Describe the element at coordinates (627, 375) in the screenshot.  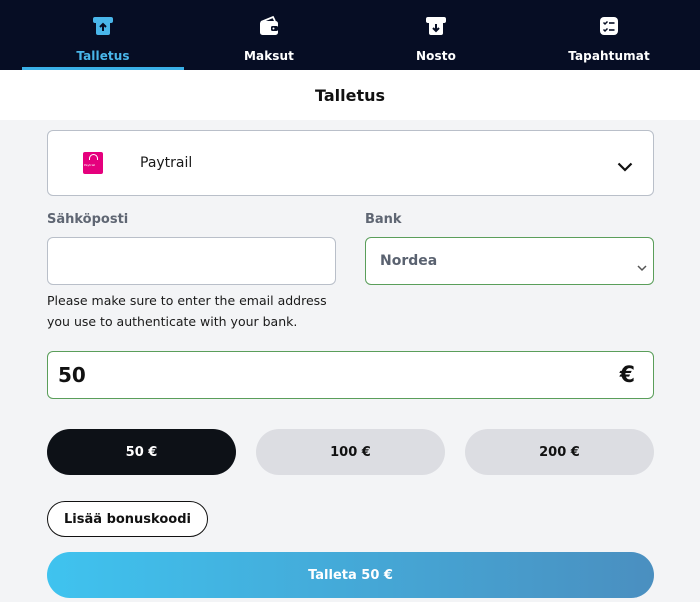
I see `currency-symbol: €` at that location.